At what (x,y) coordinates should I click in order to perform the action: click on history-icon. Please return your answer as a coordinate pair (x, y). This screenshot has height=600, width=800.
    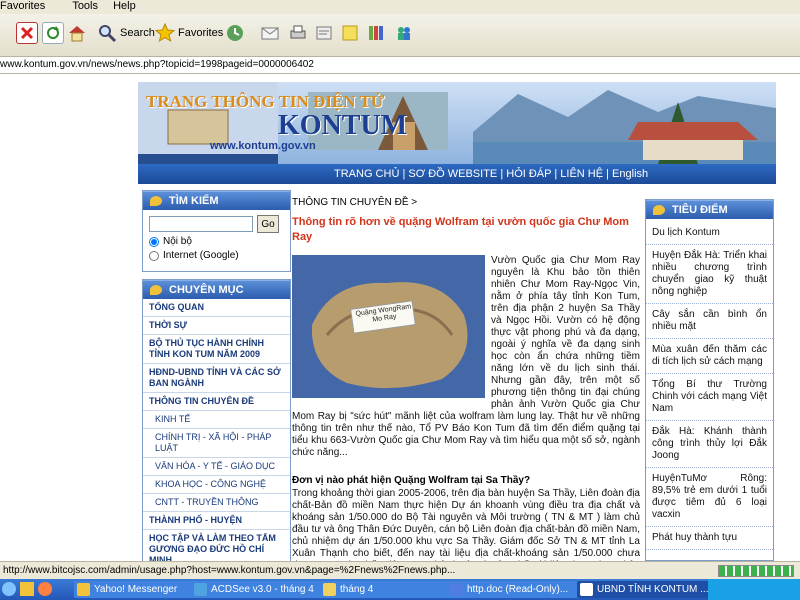
    Looking at the image, I should click on (235, 33).